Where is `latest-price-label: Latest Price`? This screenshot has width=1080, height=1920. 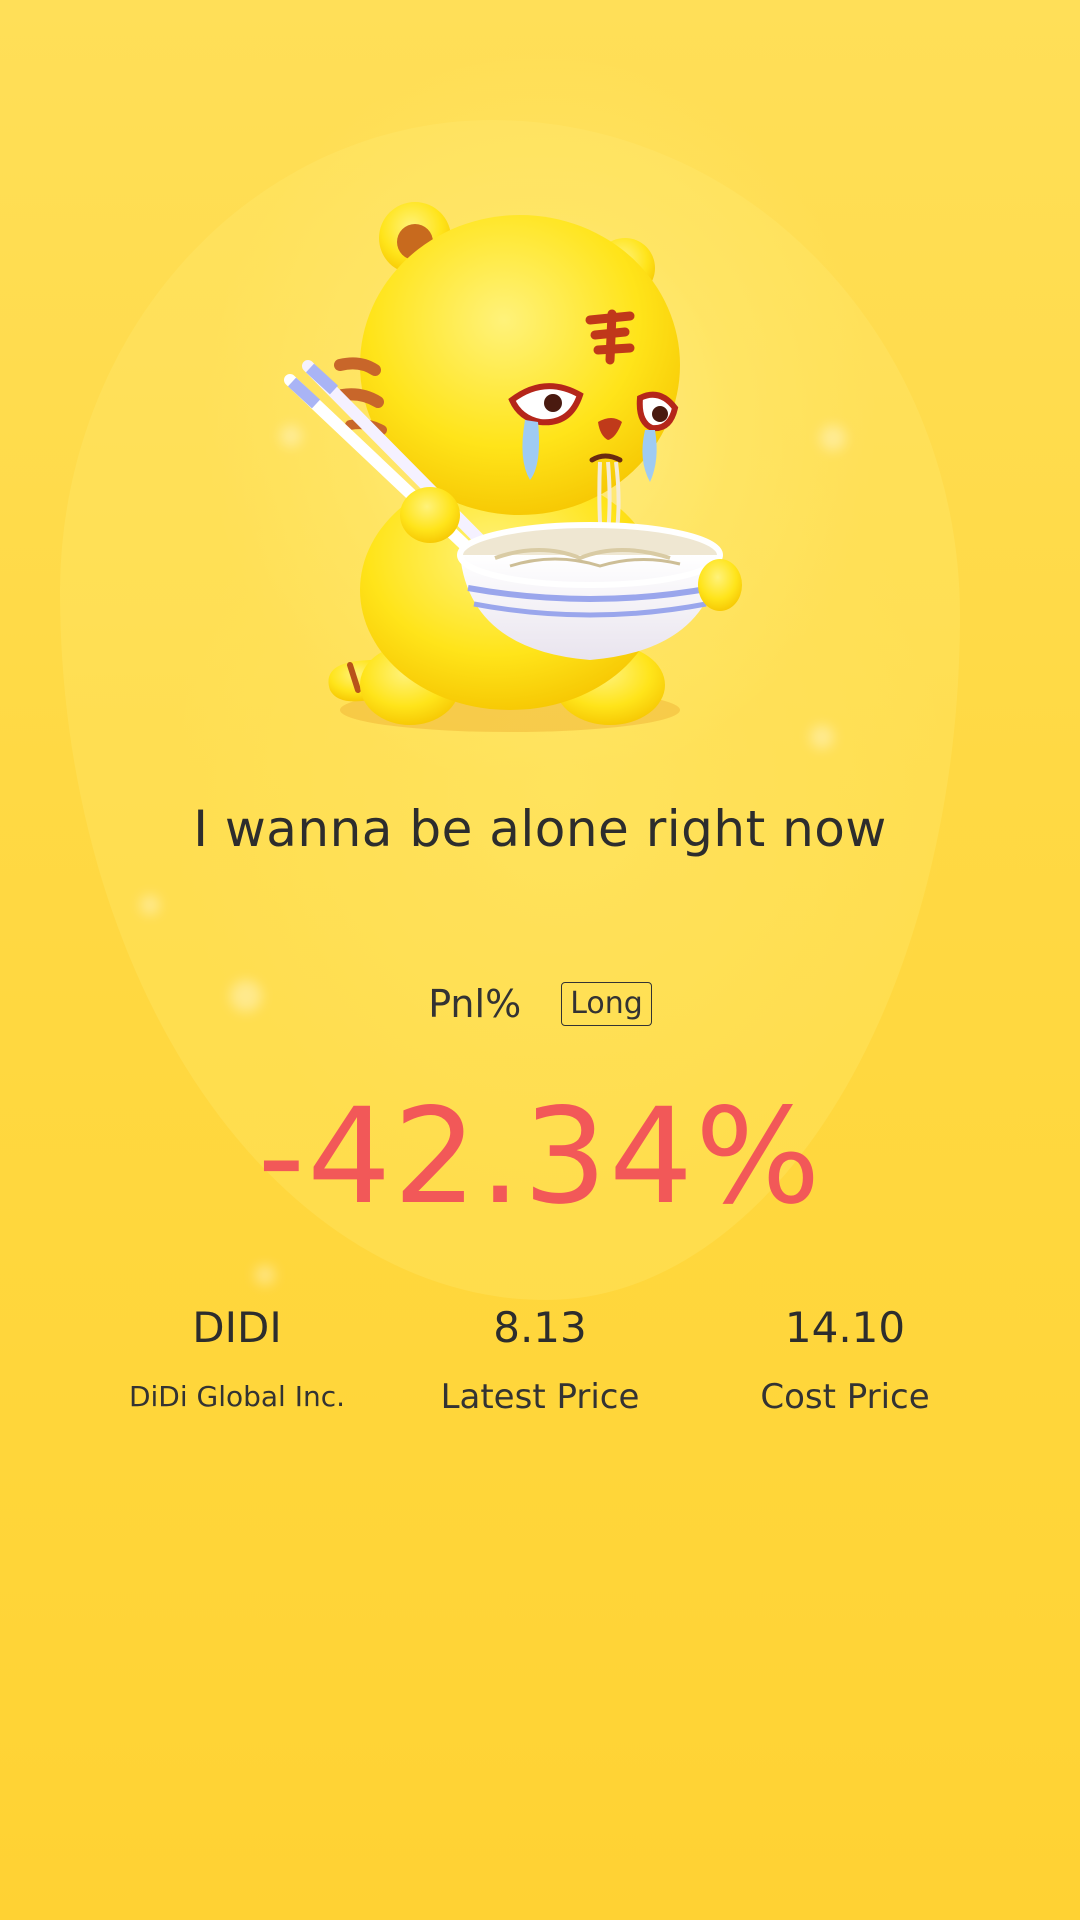
latest-price-label: Latest Price is located at coordinates (540, 1397).